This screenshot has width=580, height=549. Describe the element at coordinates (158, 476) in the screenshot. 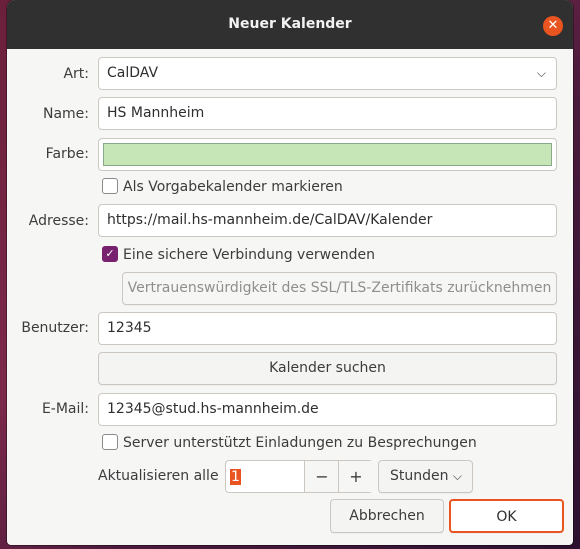

I see `refresh-label: Aktualisieren alle` at that location.